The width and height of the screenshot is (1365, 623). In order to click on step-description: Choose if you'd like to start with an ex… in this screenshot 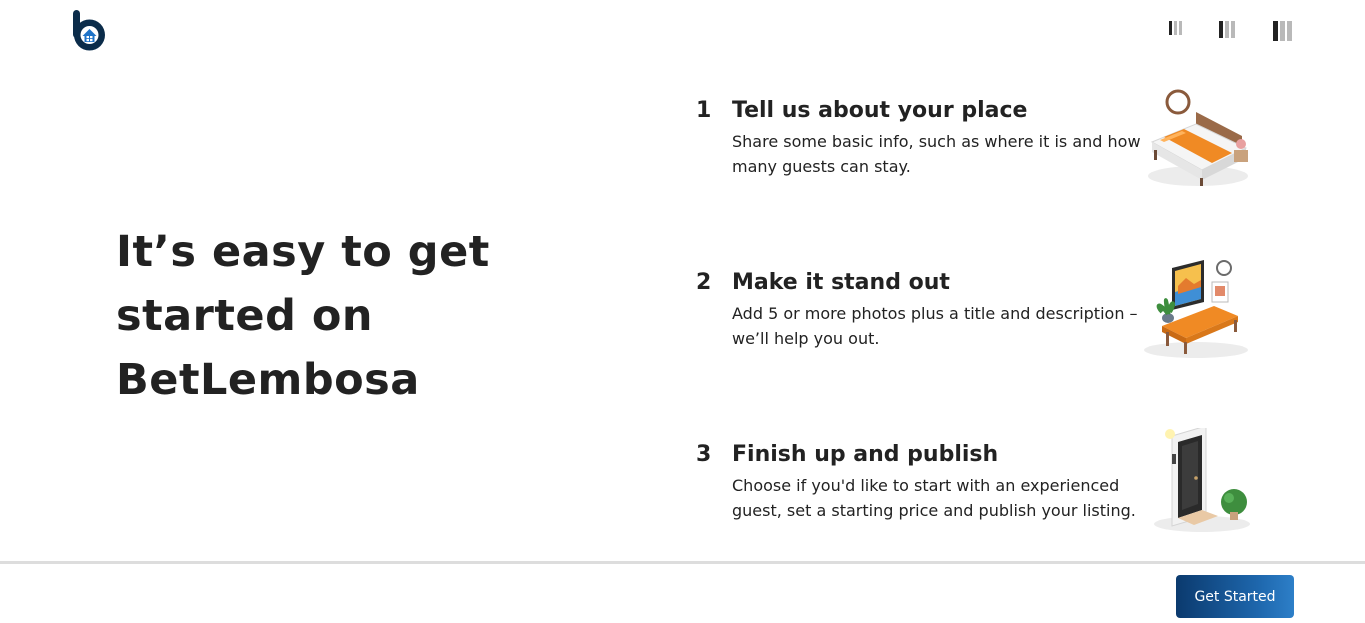, I will do `click(934, 498)`.